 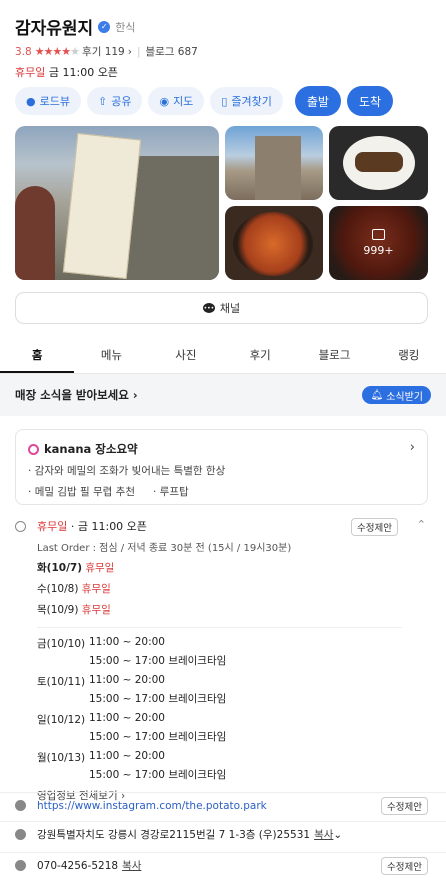 I want to click on gallery-icon, so click(x=378, y=234).